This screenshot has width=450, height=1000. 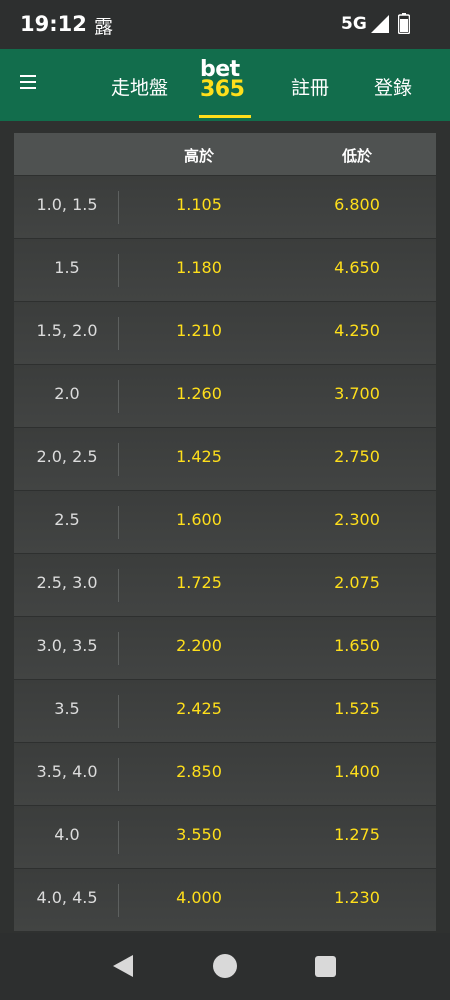 I want to click on goal-line: 3.5, 4.0, so click(x=67, y=771).